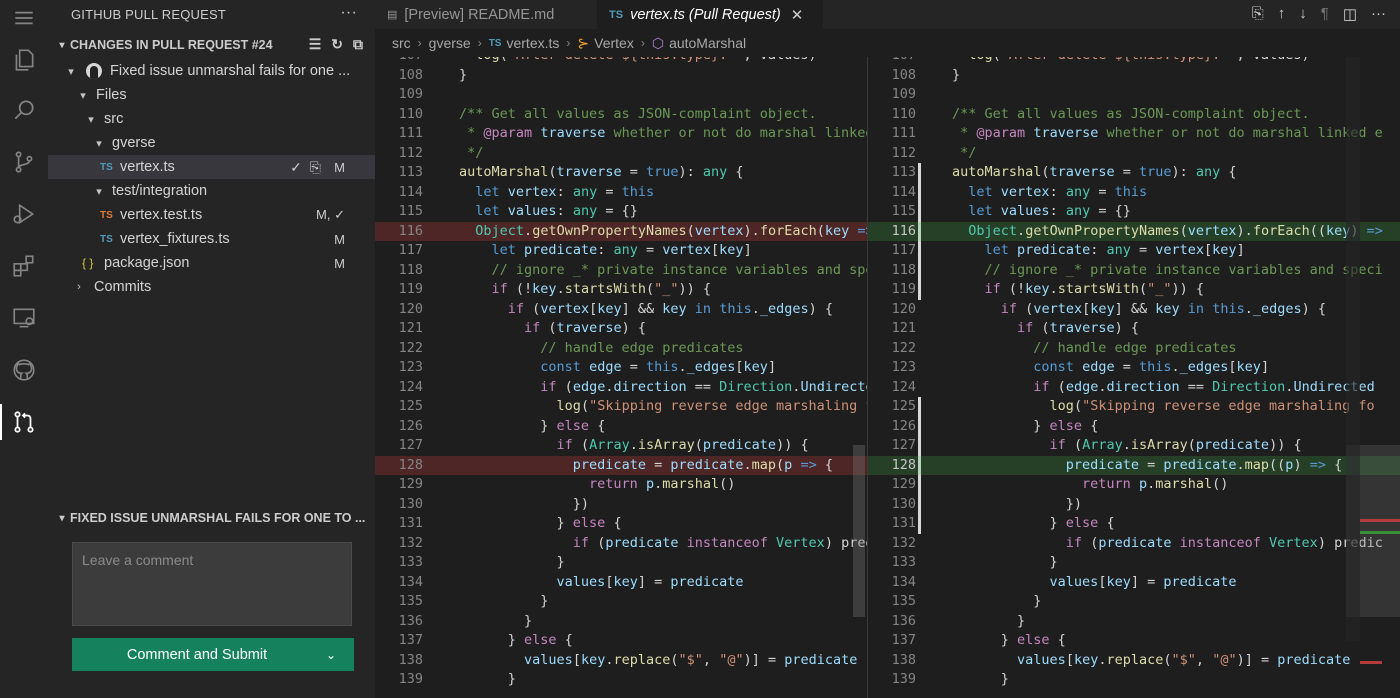 Image resolution: width=1400 pixels, height=698 pixels. Describe the element at coordinates (211, 167) in the screenshot. I see `tree-item-vertex-ts: TS vertex.ts ✓ ⎘ M` at that location.